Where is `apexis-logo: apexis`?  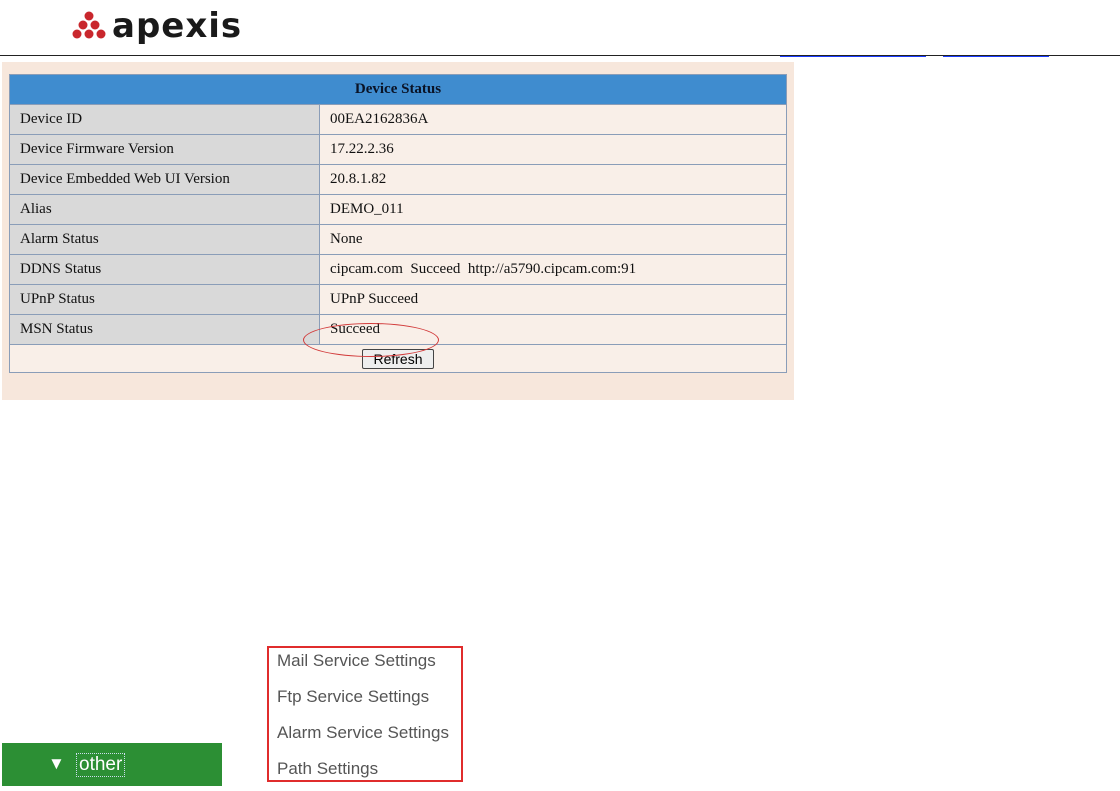 apexis-logo: apexis is located at coordinates (156, 26).